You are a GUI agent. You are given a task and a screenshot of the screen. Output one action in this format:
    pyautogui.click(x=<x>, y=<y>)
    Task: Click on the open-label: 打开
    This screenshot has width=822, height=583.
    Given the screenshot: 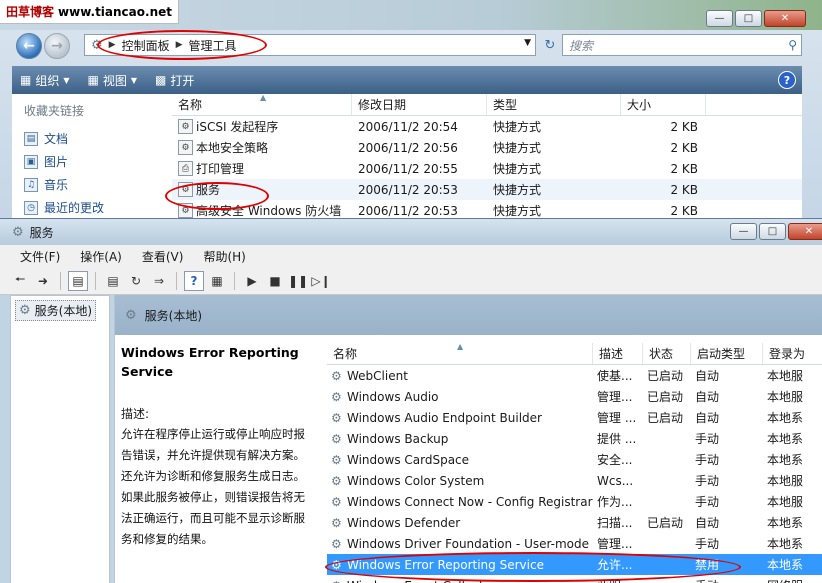 What is the action you would take?
    pyautogui.click(x=182, y=80)
    